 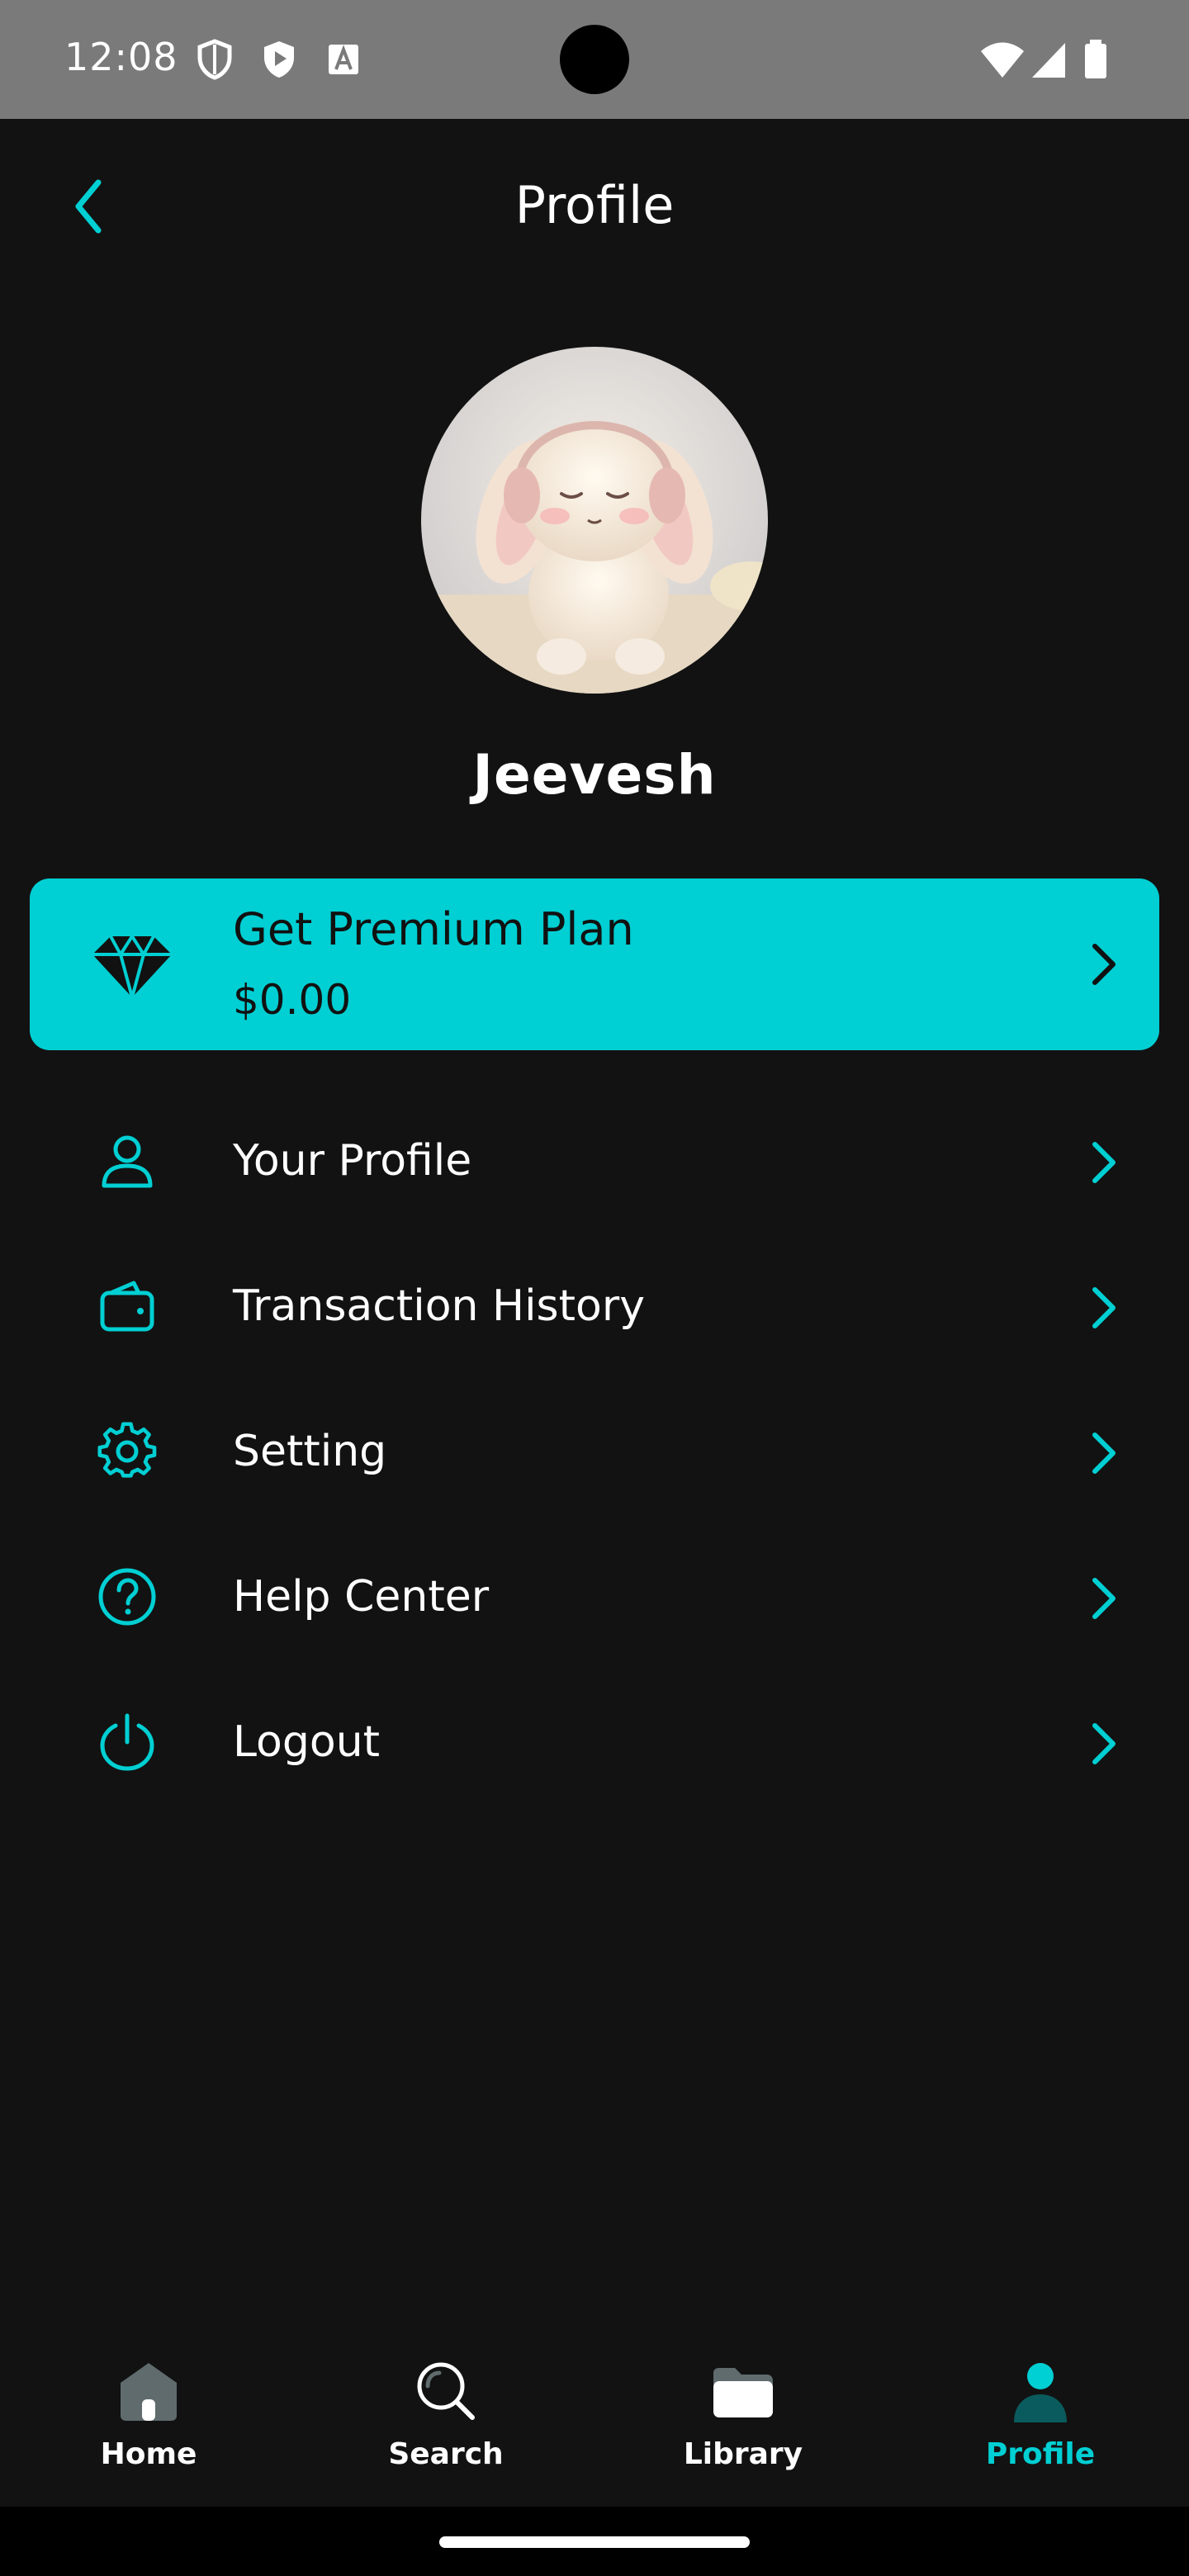 What do you see at coordinates (439, 1306) in the screenshot?
I see `menu-item-label: Transaction History` at bounding box center [439, 1306].